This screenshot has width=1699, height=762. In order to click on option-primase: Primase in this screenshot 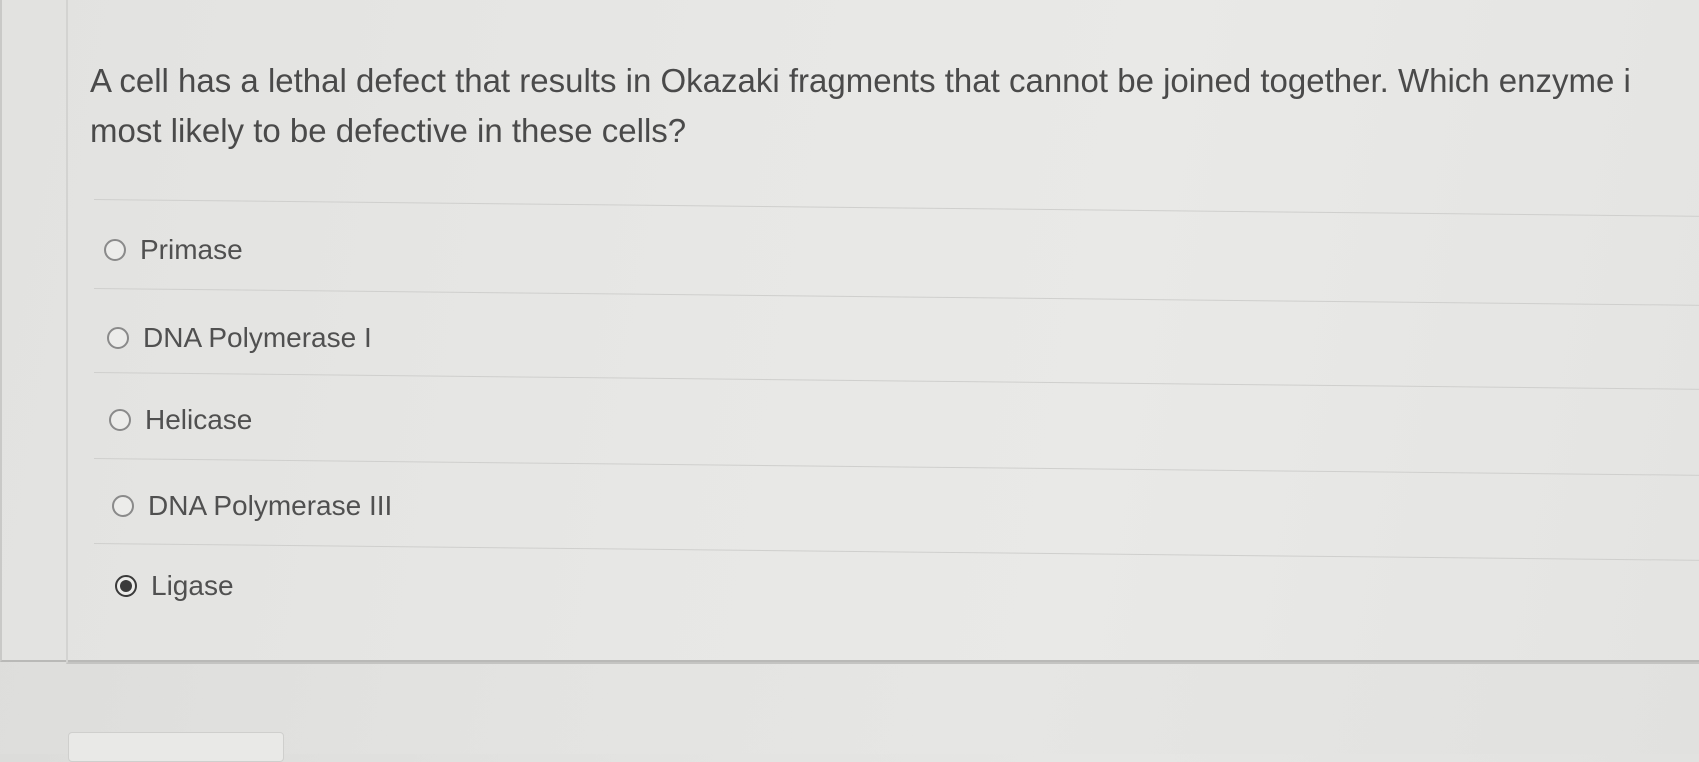, I will do `click(173, 250)`.